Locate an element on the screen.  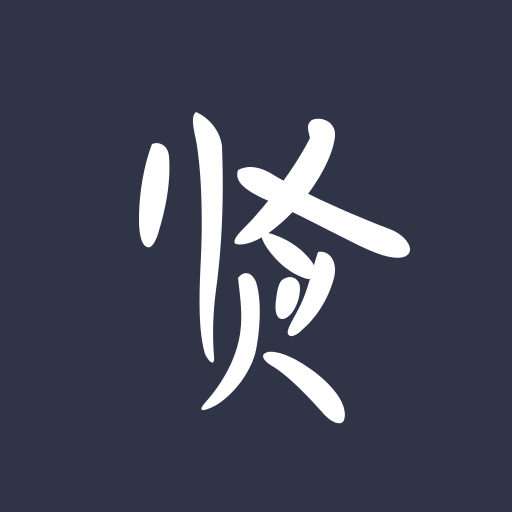
glyph-hook is located at coordinates (287, 298).